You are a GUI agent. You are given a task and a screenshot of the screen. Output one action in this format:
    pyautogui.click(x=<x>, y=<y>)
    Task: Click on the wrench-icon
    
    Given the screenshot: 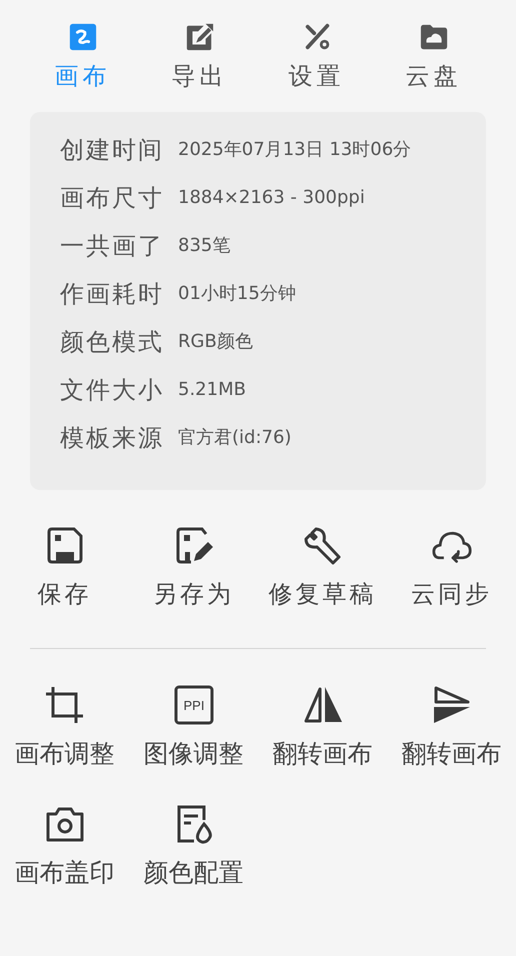 What is the action you would take?
    pyautogui.click(x=322, y=546)
    